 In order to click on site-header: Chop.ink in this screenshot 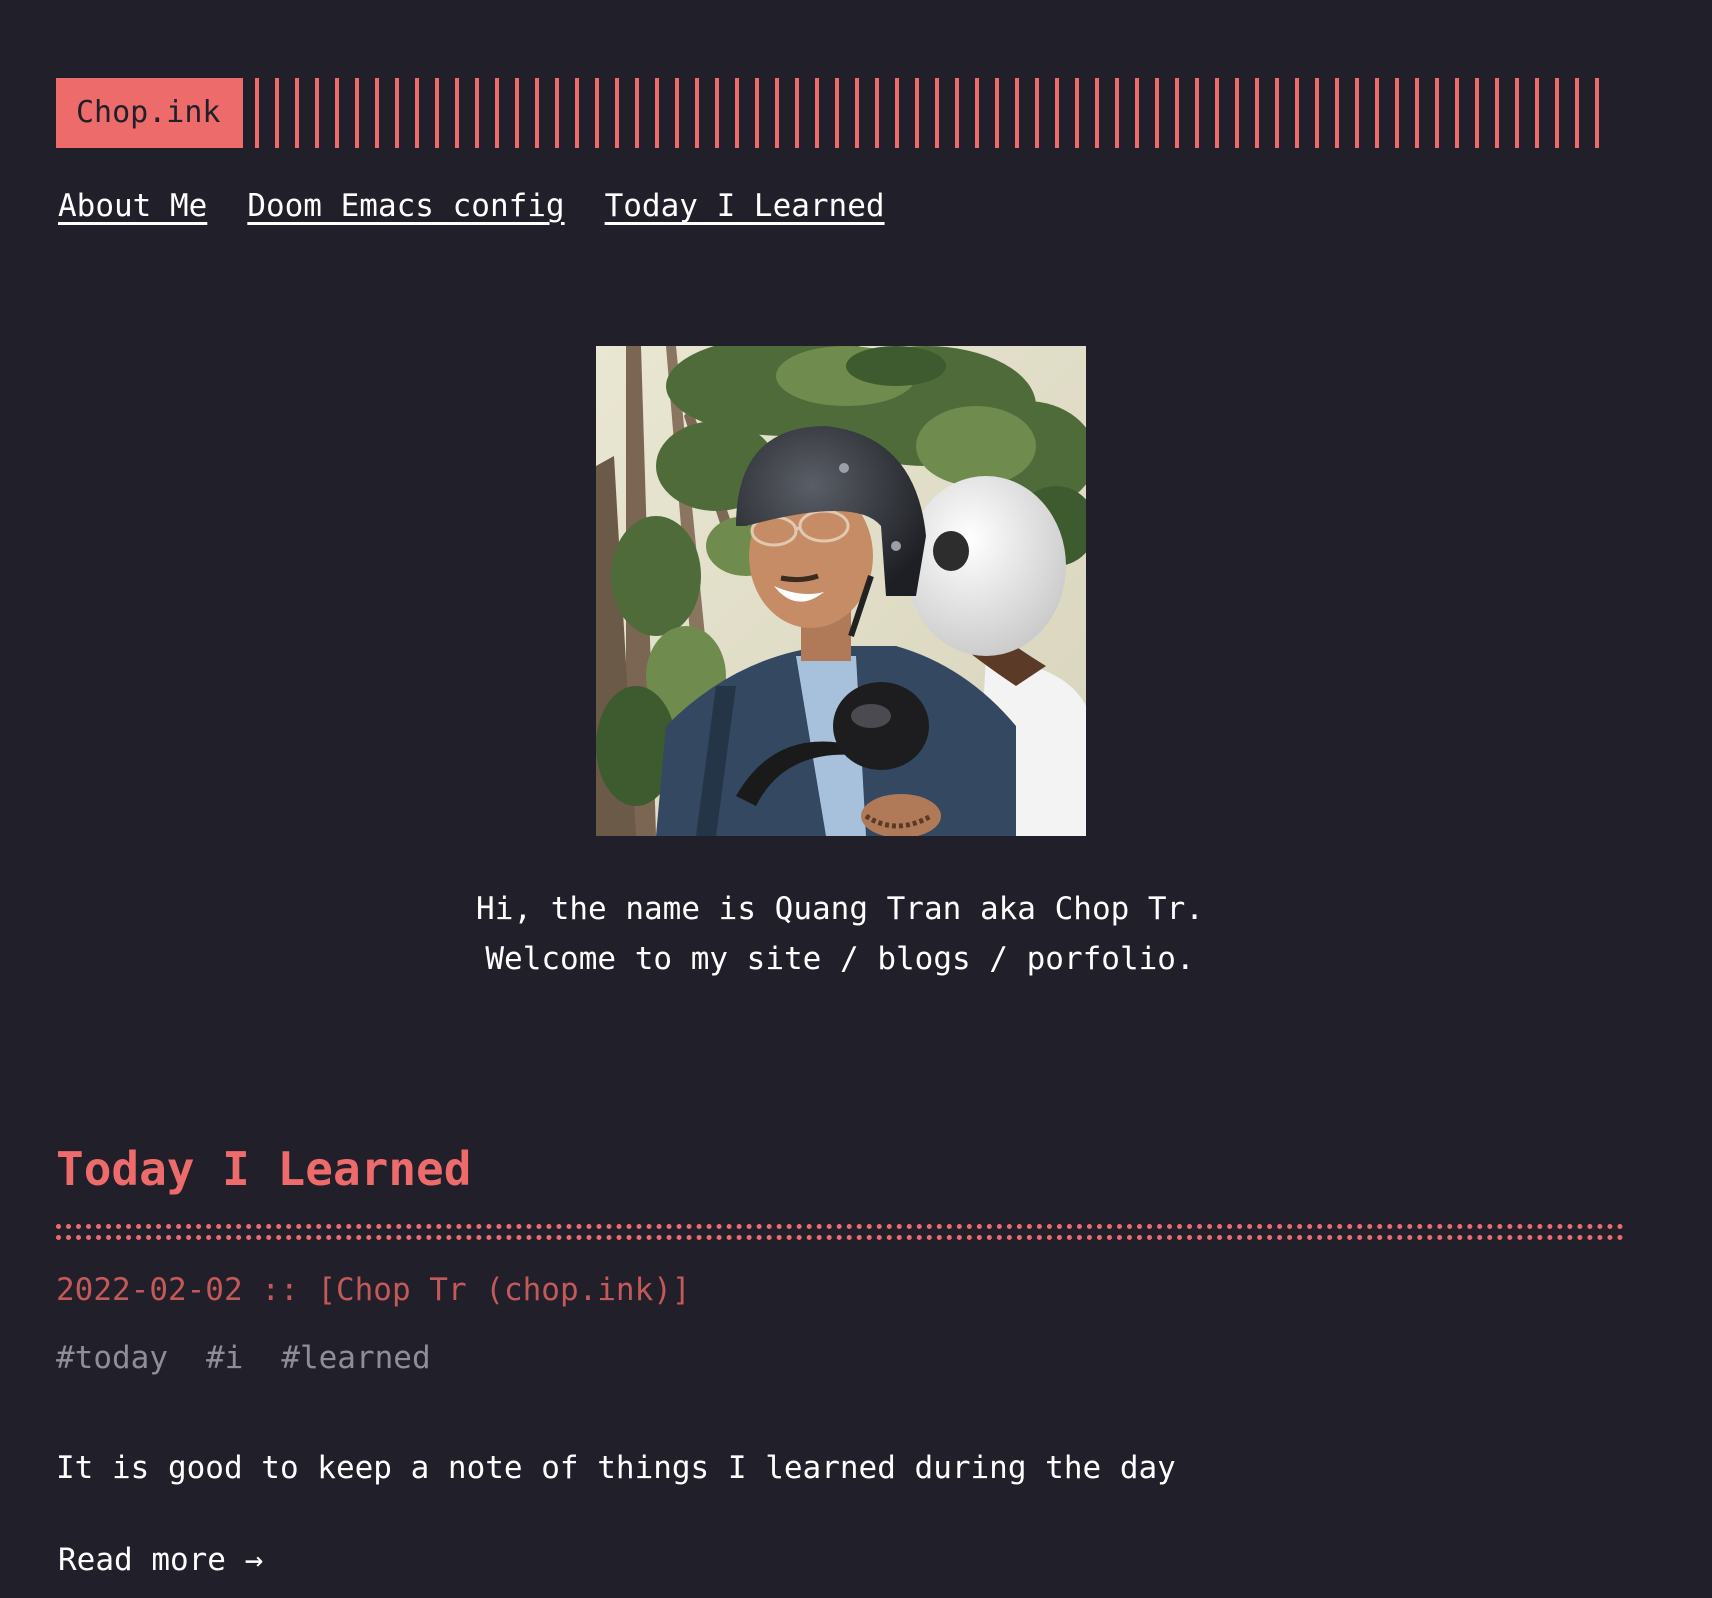, I will do `click(833, 113)`.